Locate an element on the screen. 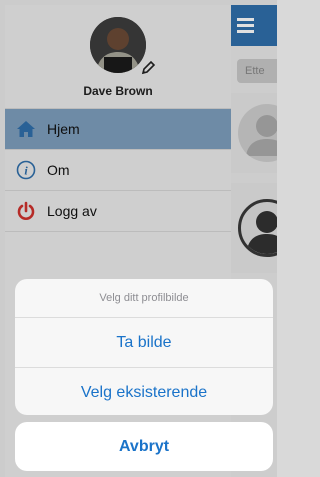 The width and height of the screenshot is (320, 477). action-sheet-title: Velg ditt profilbilde is located at coordinates (144, 298).